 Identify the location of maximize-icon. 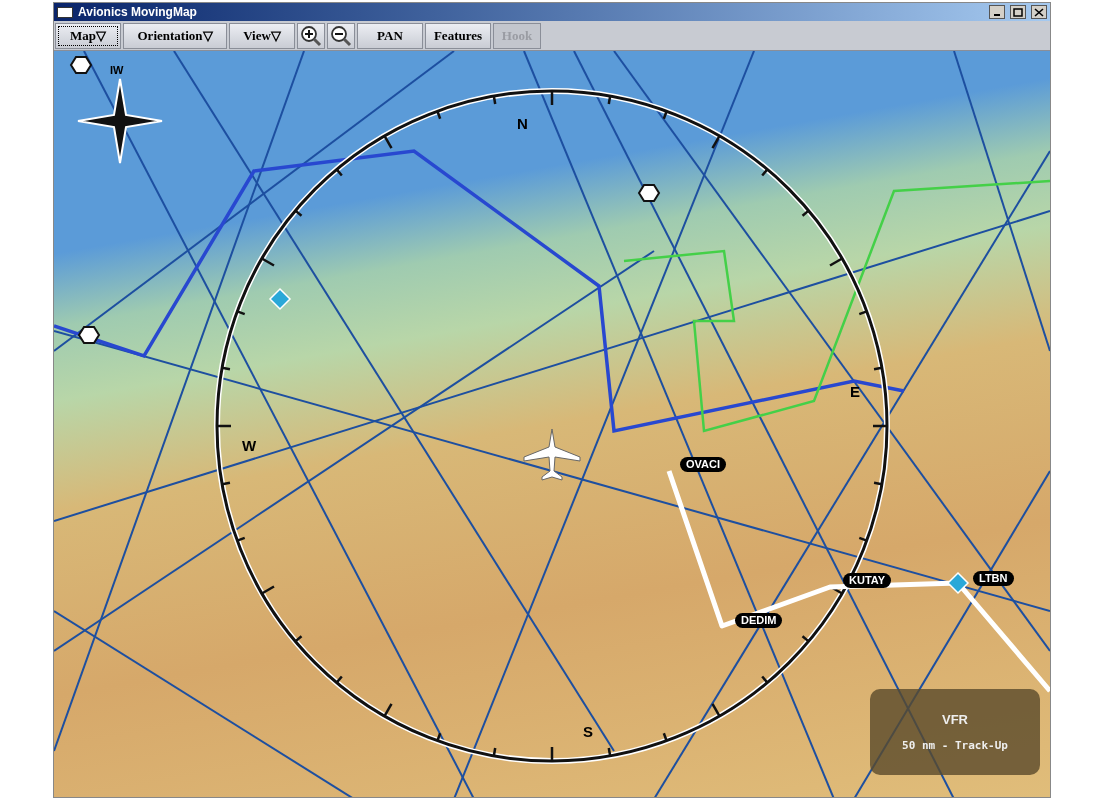
(1018, 12).